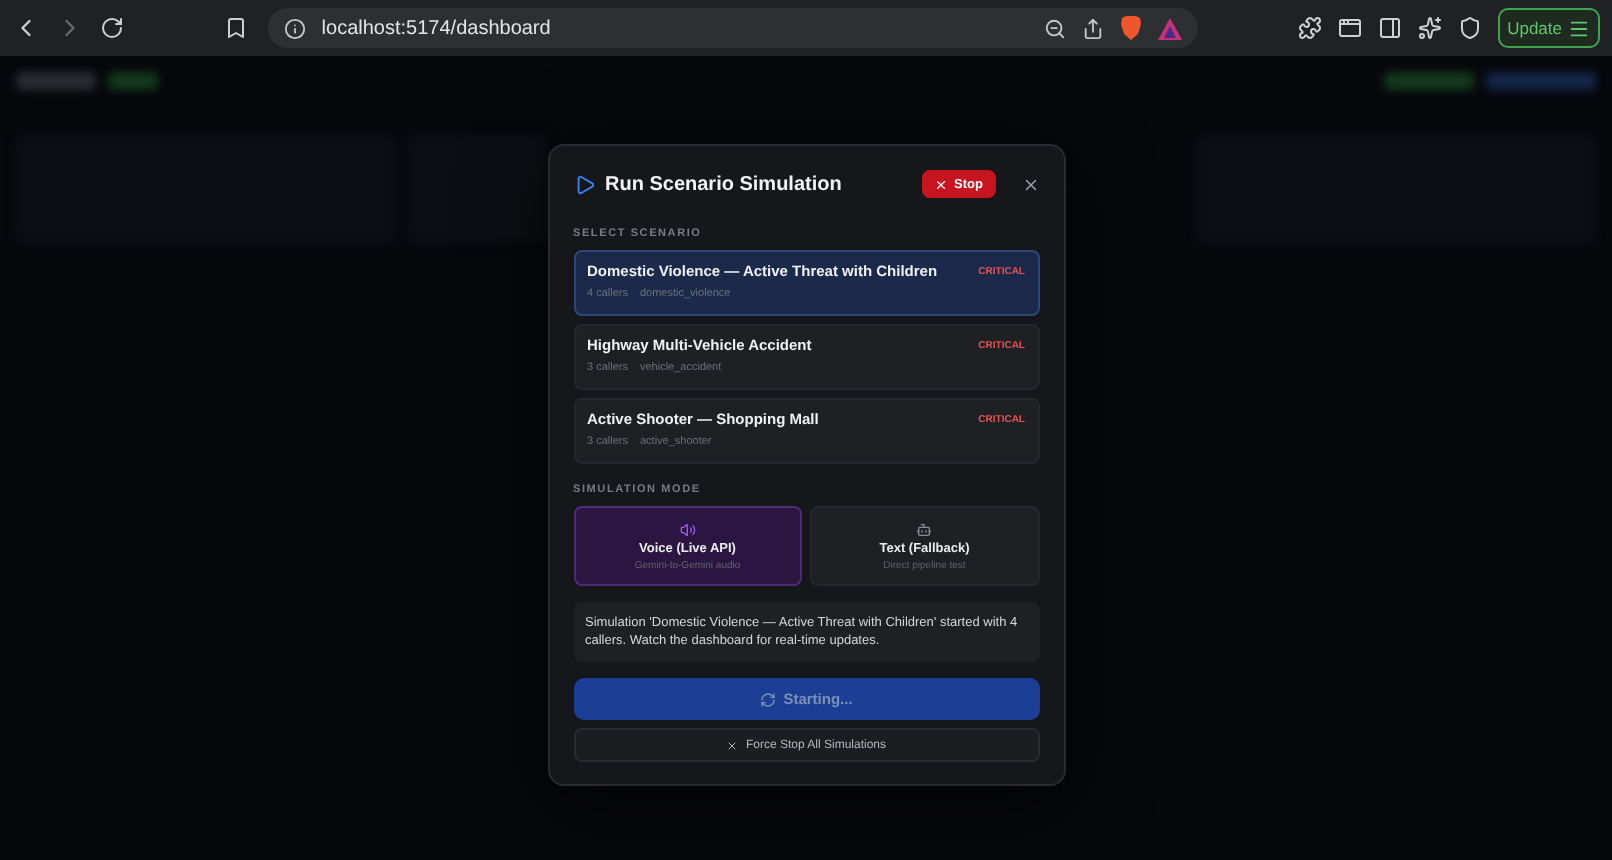 The width and height of the screenshot is (1612, 860). I want to click on blurred-logo, so click(56, 81).